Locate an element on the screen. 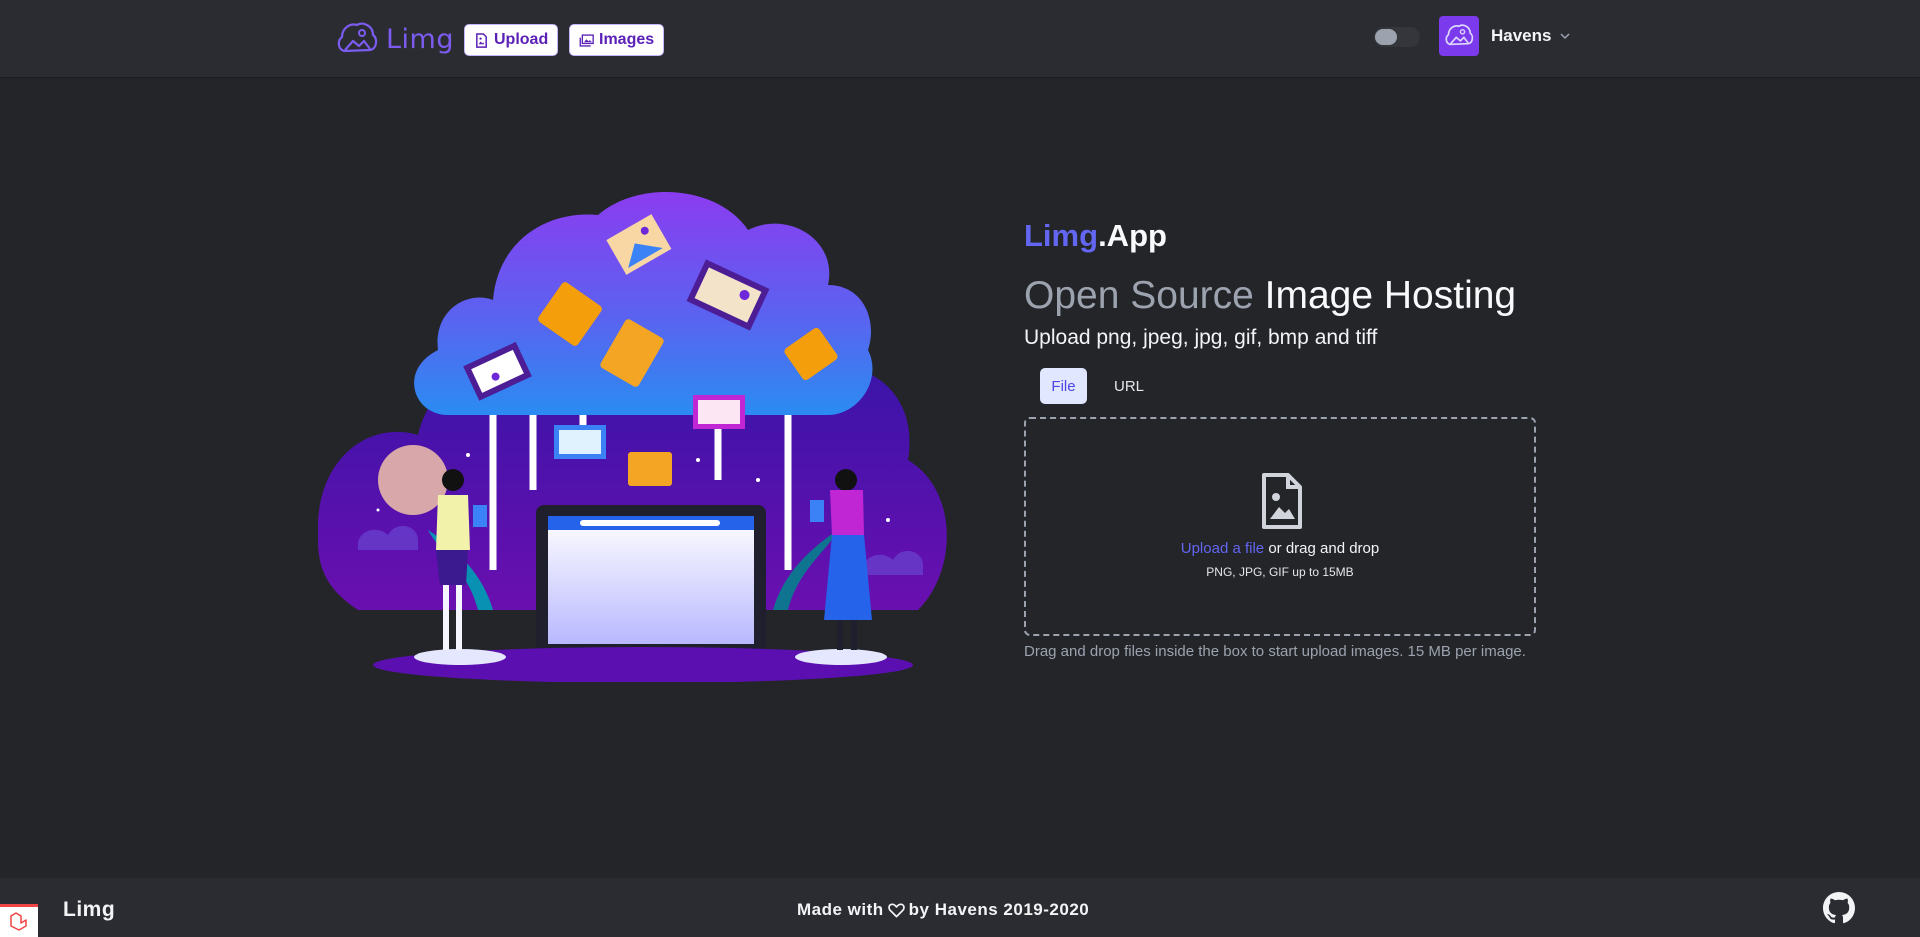 The image size is (1920, 937). drag-drop-text: or drag and drop is located at coordinates (1324, 548).